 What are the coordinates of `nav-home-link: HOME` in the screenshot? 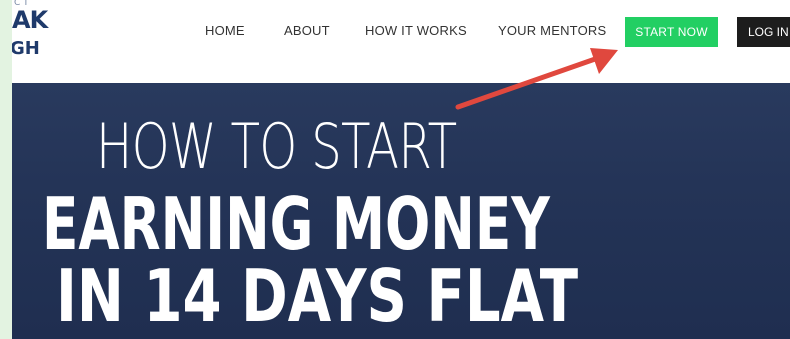 It's located at (225, 30).